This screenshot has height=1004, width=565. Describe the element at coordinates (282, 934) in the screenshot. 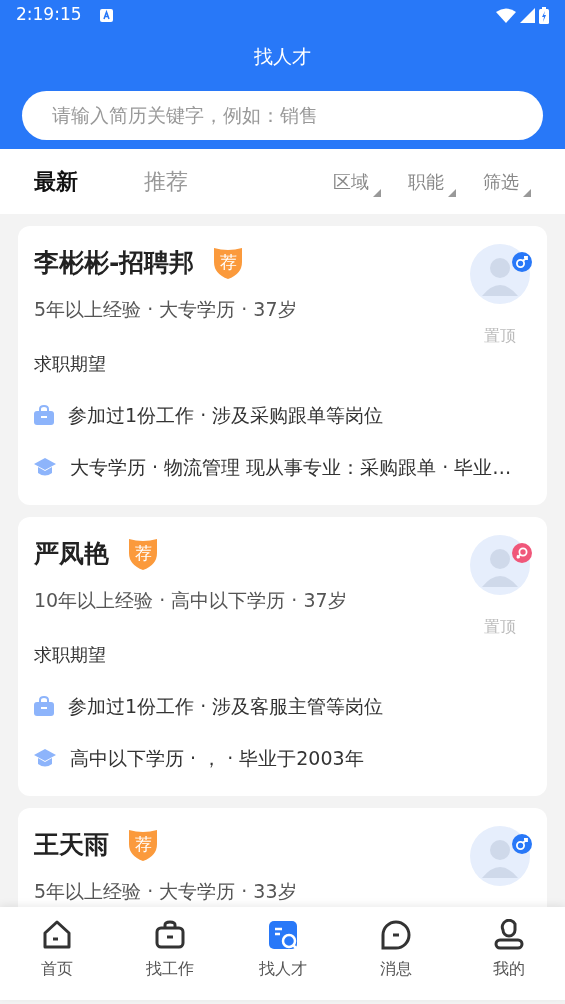

I see `document-search-icon` at that location.